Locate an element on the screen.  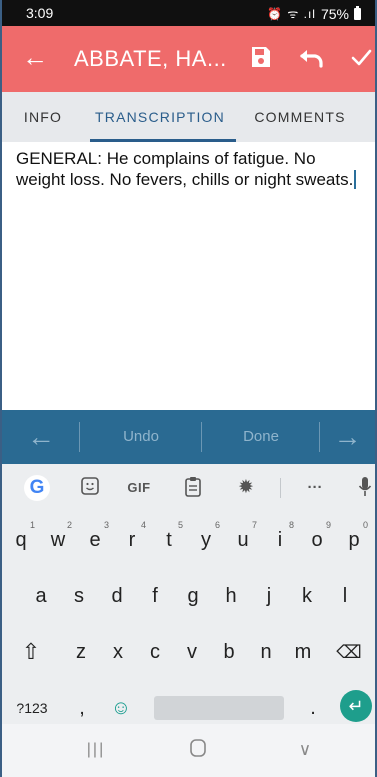
key-row-4: ?123 , ☺ . ↵ is located at coordinates (188, 706).